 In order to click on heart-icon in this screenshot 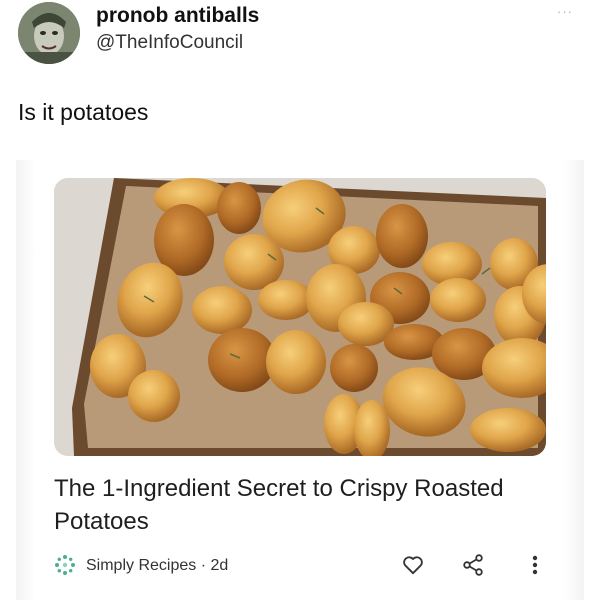, I will do `click(413, 565)`.